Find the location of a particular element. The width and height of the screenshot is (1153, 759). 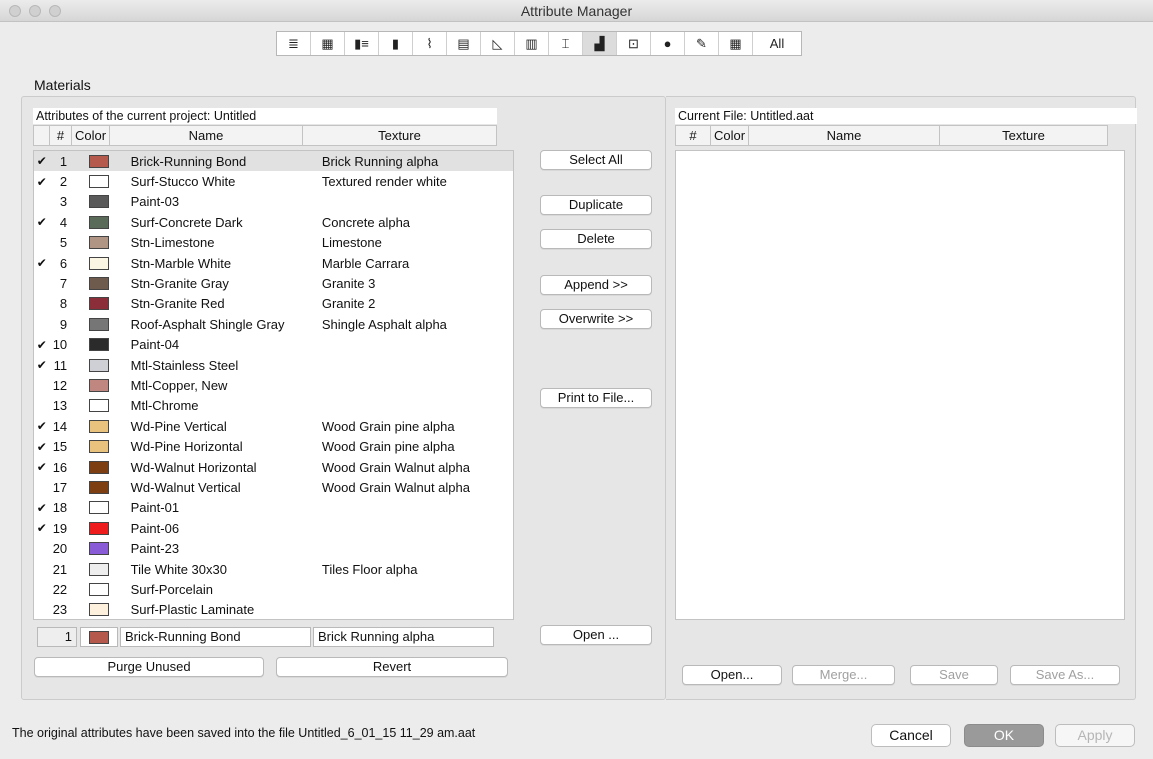

all-tab: All is located at coordinates (777, 43).